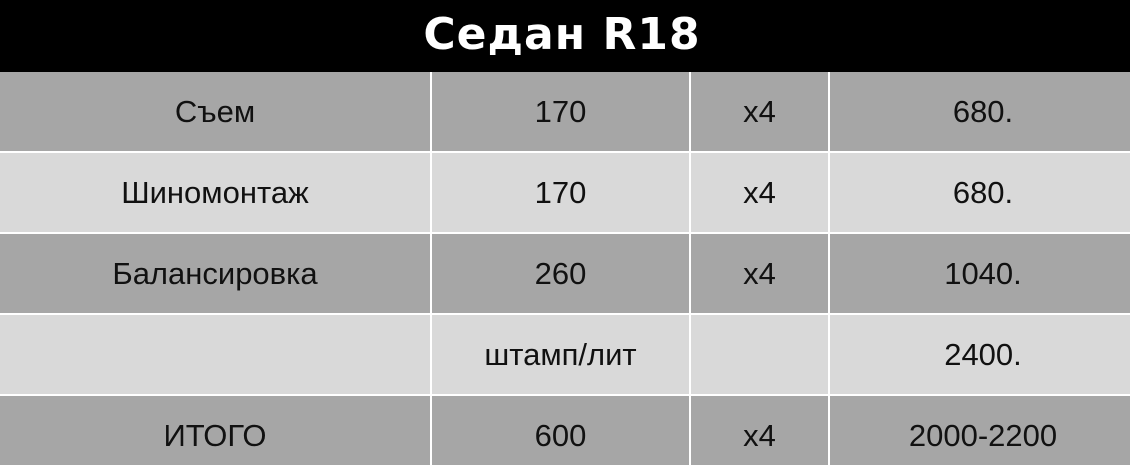  Describe the element at coordinates (759, 355) in the screenshot. I see `qty-cell` at that location.